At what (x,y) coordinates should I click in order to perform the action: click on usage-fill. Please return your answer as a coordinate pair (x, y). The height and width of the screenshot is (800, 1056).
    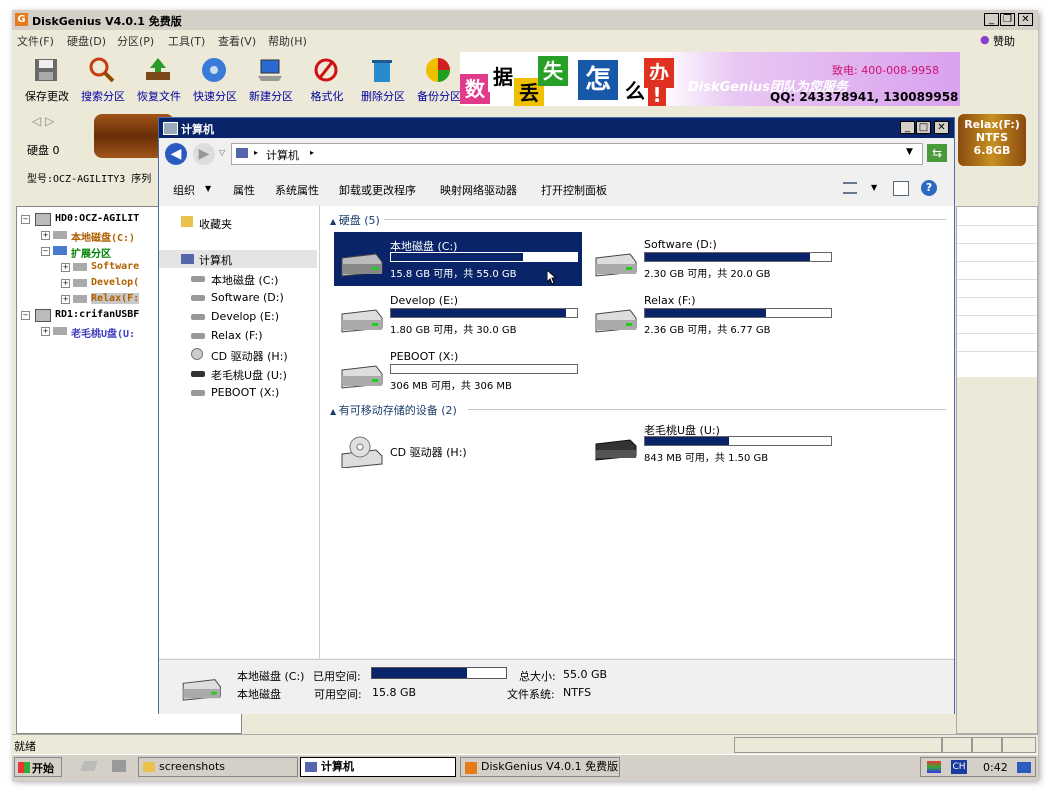
    Looking at the image, I should click on (478, 313).